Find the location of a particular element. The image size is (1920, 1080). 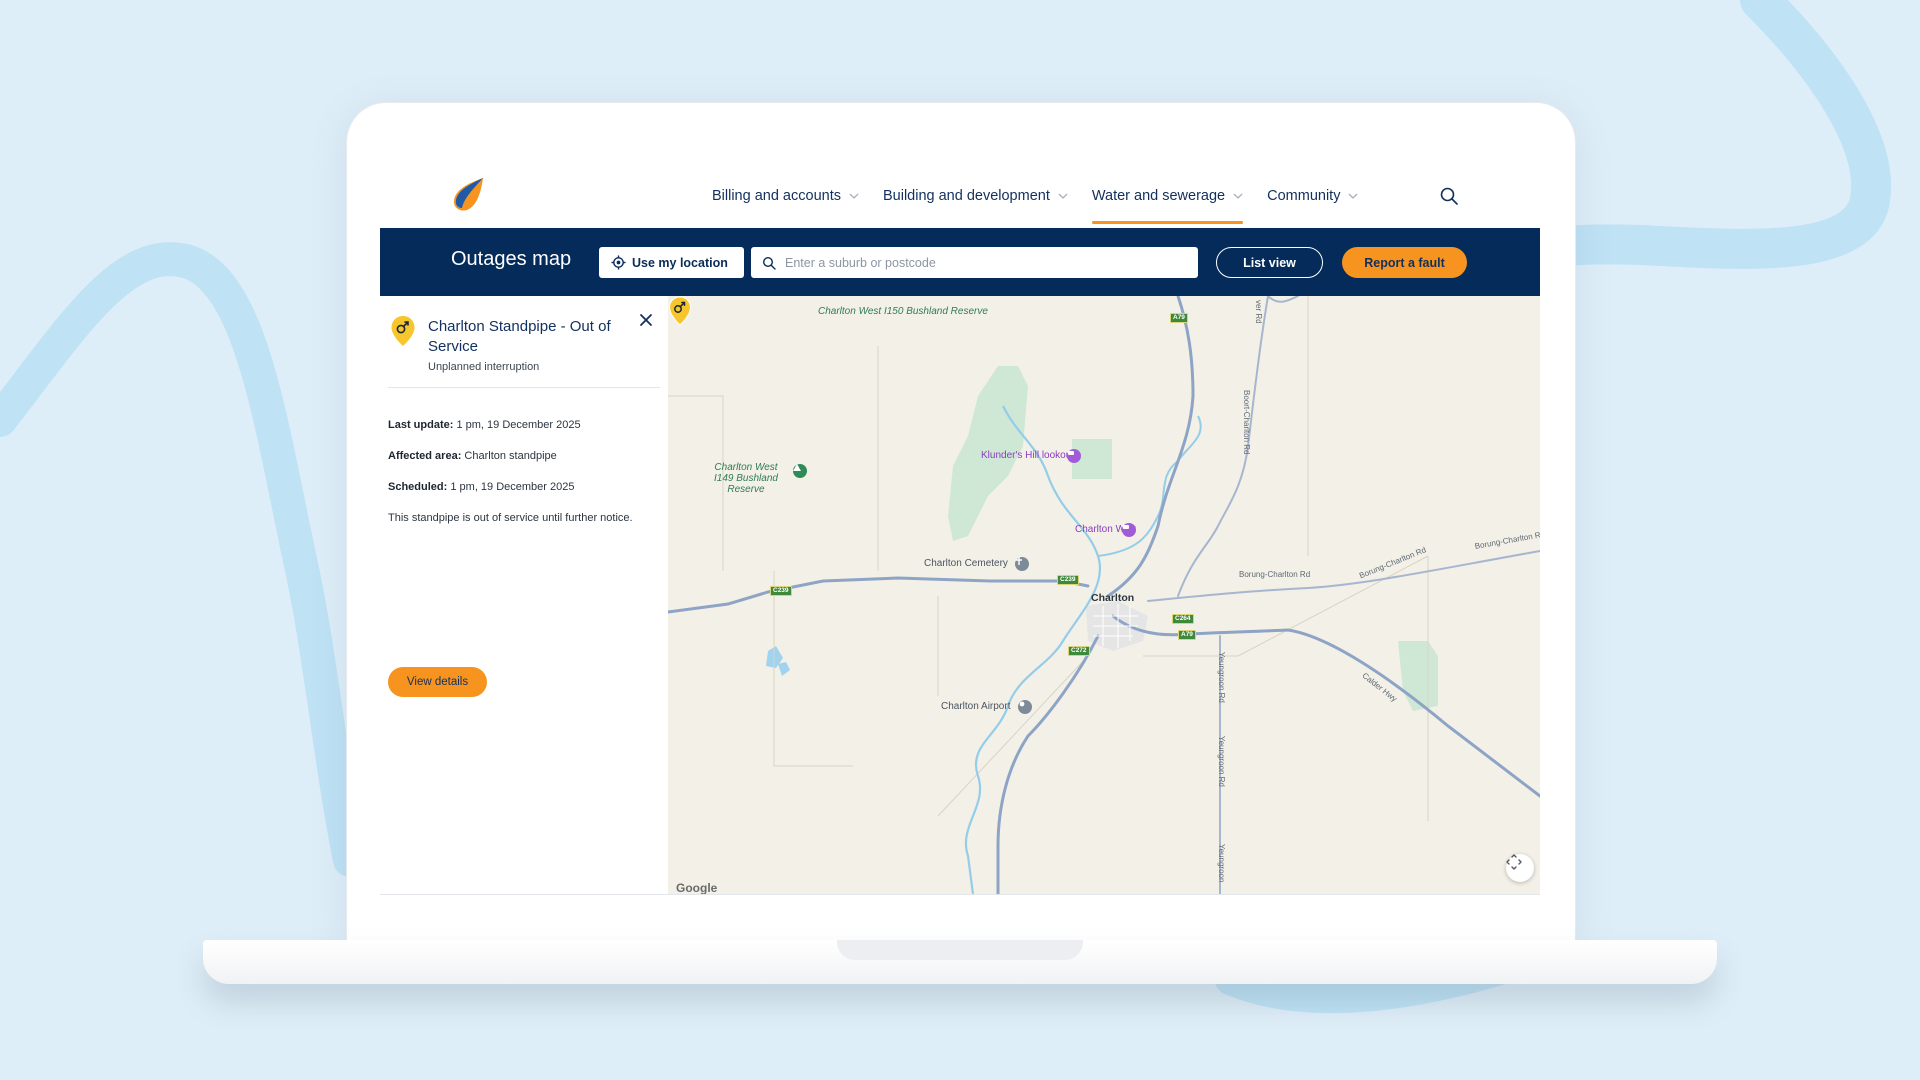

last-update-label: Last update: is located at coordinates (421, 425).